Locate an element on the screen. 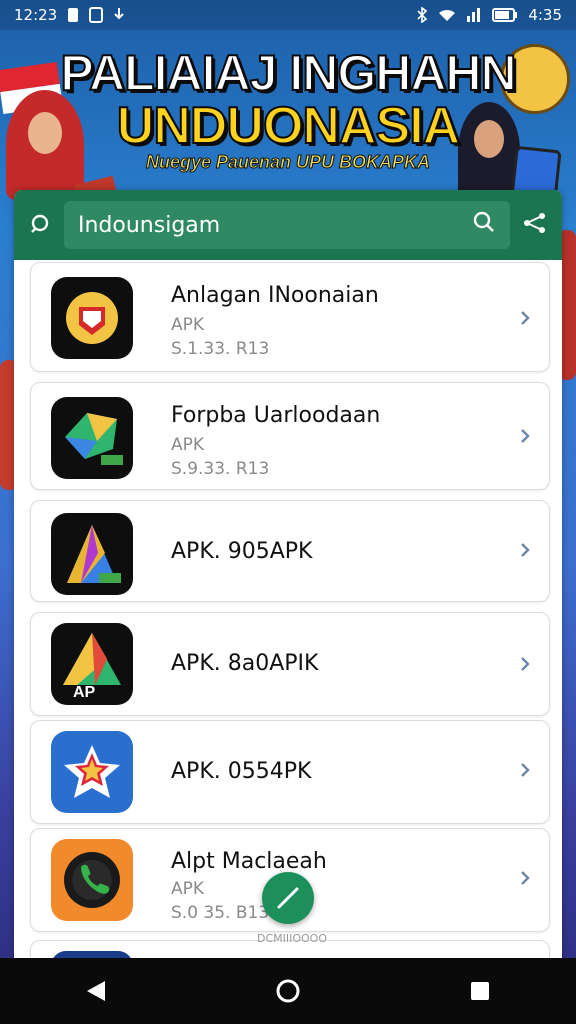  back-triangle-icon is located at coordinates (96, 991).